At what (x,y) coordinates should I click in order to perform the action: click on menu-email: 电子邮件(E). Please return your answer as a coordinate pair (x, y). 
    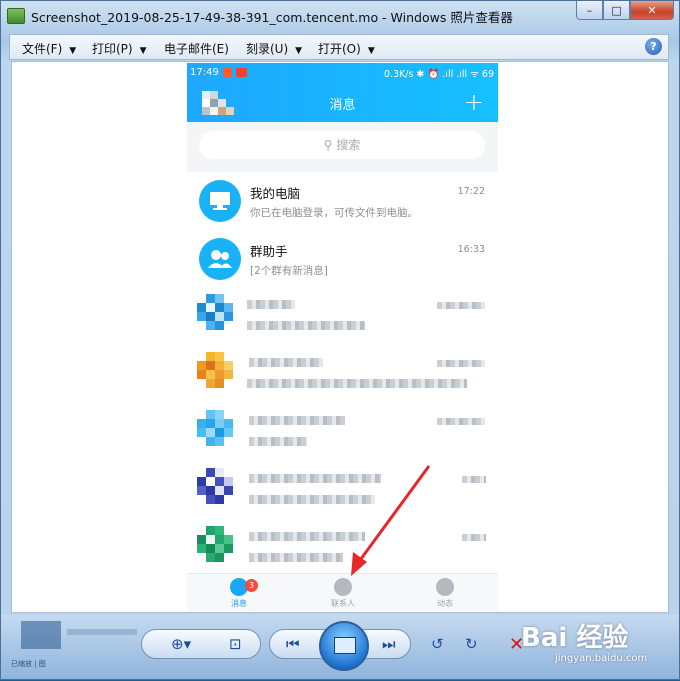
    Looking at the image, I should click on (196, 48).